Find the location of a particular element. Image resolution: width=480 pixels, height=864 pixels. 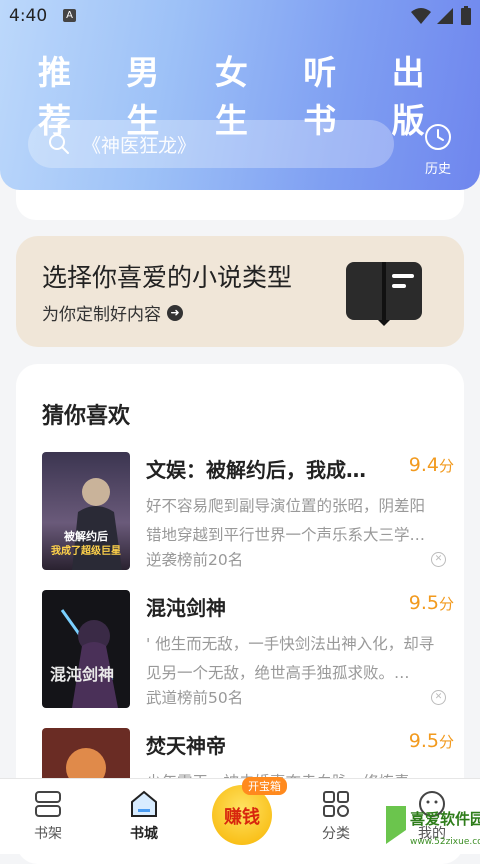

nav-bookshelf: 书架 is located at coordinates (48, 816).